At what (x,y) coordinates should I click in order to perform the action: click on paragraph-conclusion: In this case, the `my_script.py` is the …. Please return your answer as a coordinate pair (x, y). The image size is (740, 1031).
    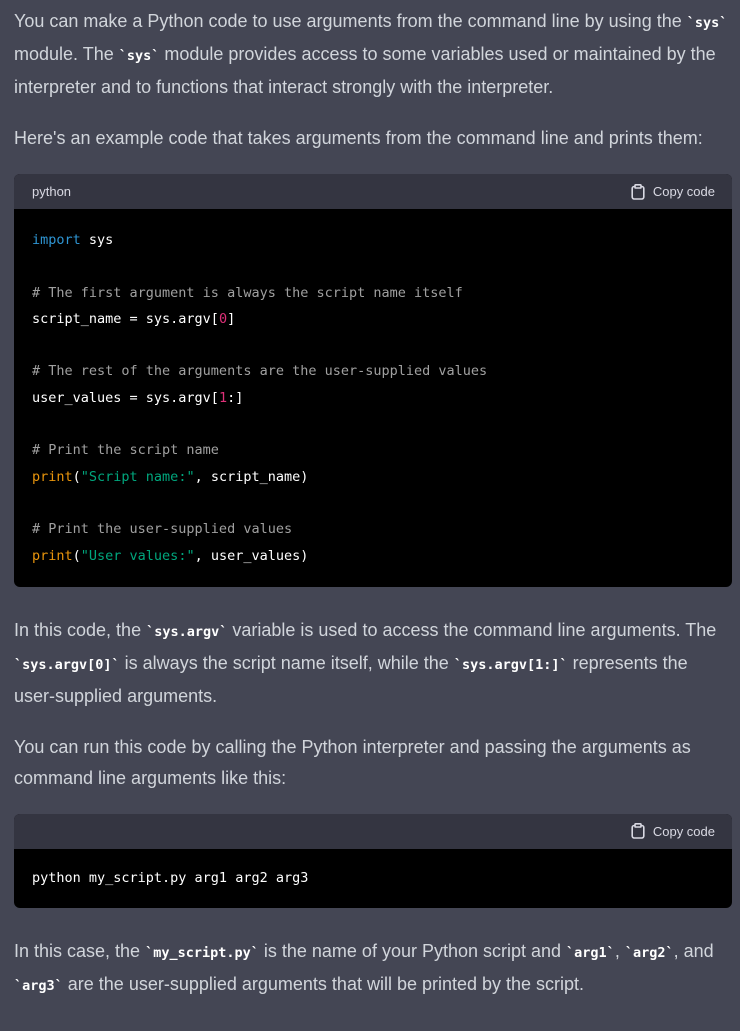
    Looking at the image, I should click on (364, 968).